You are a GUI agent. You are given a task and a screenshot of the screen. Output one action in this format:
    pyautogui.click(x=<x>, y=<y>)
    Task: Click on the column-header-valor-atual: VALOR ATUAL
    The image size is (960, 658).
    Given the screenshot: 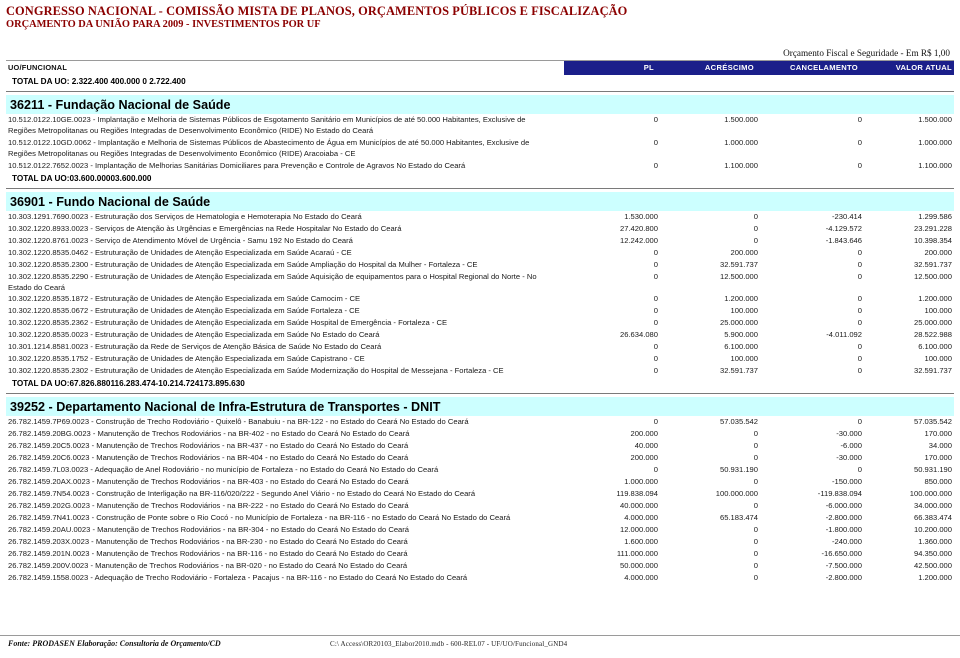 What is the action you would take?
    pyautogui.click(x=923, y=67)
    